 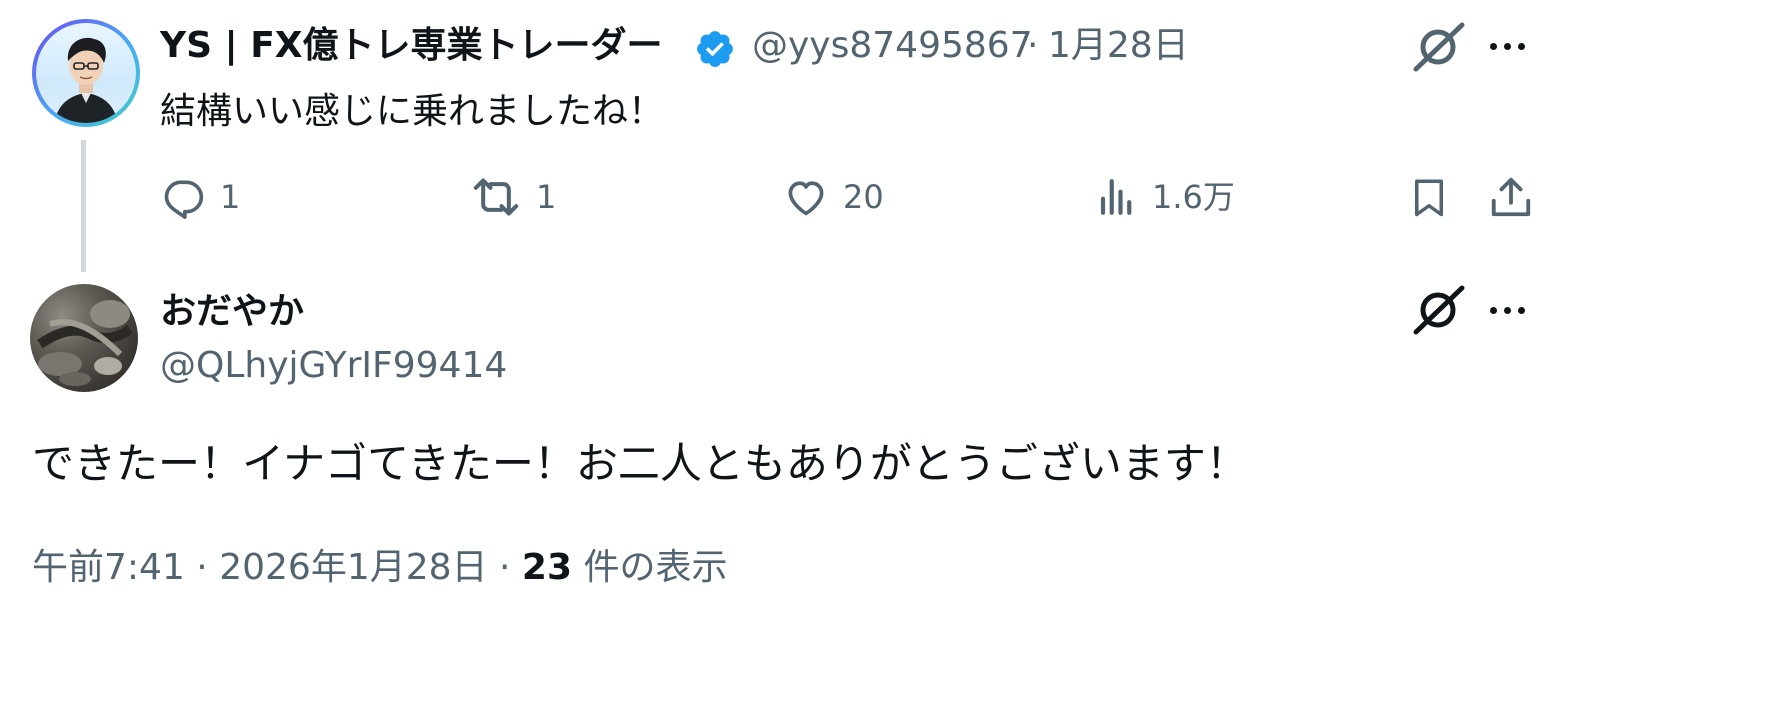 I want to click on reply-author-name: YS | FX億トレ専業トレーダー, so click(x=411, y=46).